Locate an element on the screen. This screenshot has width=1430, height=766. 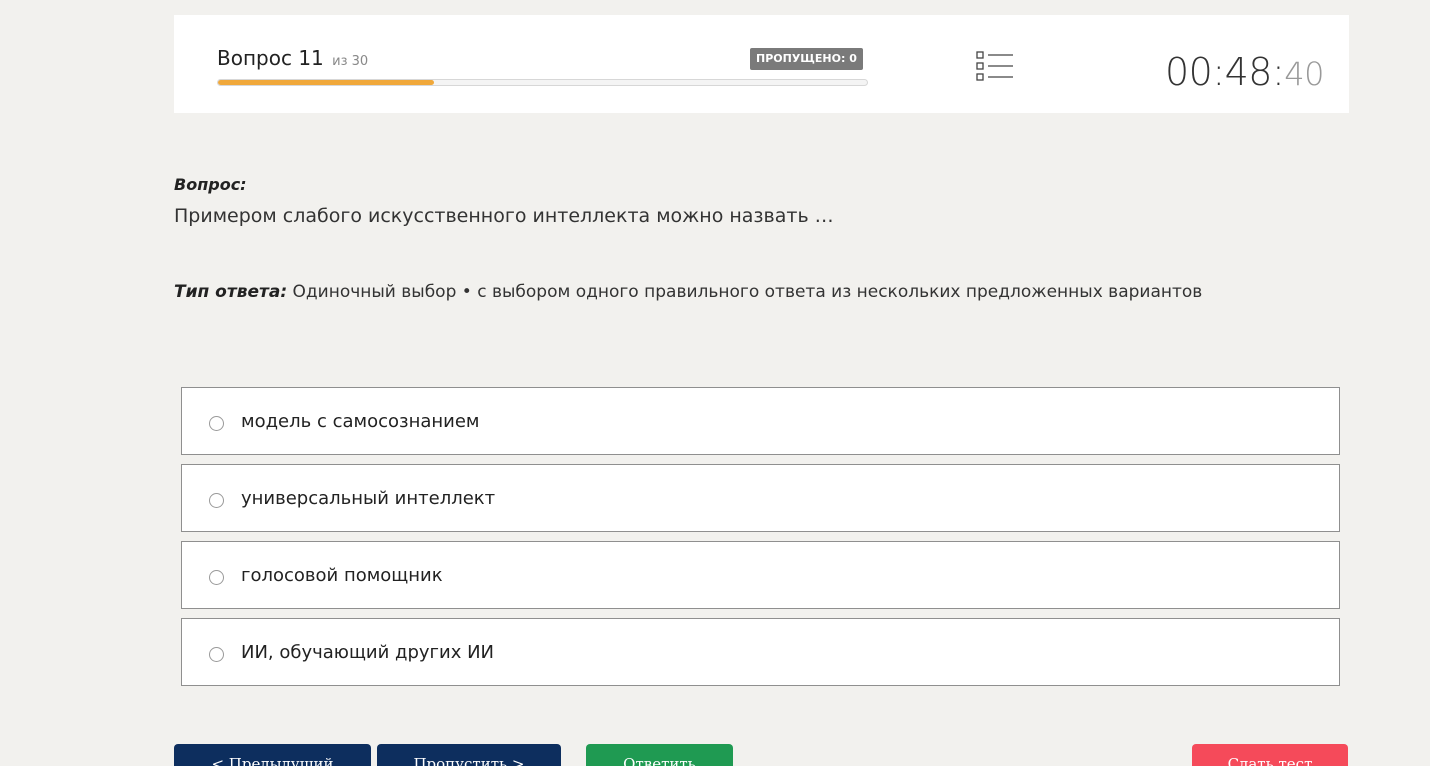
question-header: Вопрос 11 из 30 ПРОПУЩЕНО: 0 00:48:40 is located at coordinates (761, 64).